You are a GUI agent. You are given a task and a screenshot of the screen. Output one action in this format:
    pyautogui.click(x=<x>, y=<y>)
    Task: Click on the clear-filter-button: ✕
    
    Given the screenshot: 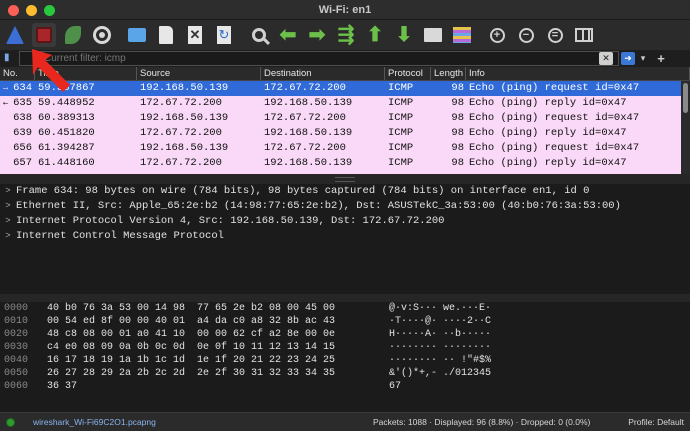 What is the action you would take?
    pyautogui.click(x=606, y=58)
    